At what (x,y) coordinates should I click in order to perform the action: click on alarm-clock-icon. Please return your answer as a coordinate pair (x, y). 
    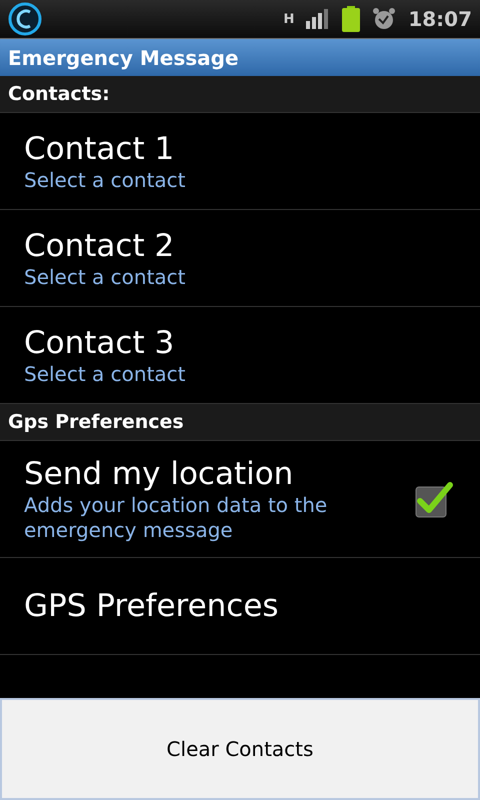
    Looking at the image, I should click on (384, 19).